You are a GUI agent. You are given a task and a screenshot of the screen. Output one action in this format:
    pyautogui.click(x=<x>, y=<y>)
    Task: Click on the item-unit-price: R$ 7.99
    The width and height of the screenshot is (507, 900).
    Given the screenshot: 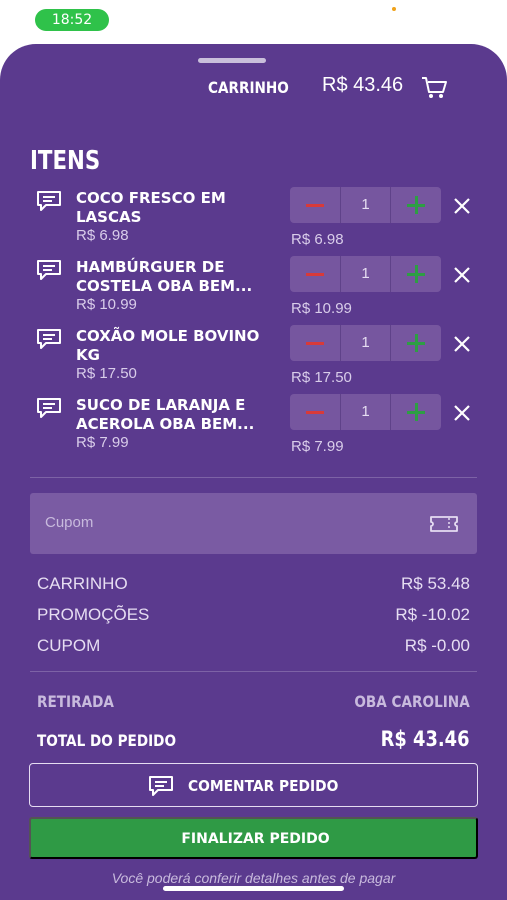 What is the action you would take?
    pyautogui.click(x=102, y=442)
    